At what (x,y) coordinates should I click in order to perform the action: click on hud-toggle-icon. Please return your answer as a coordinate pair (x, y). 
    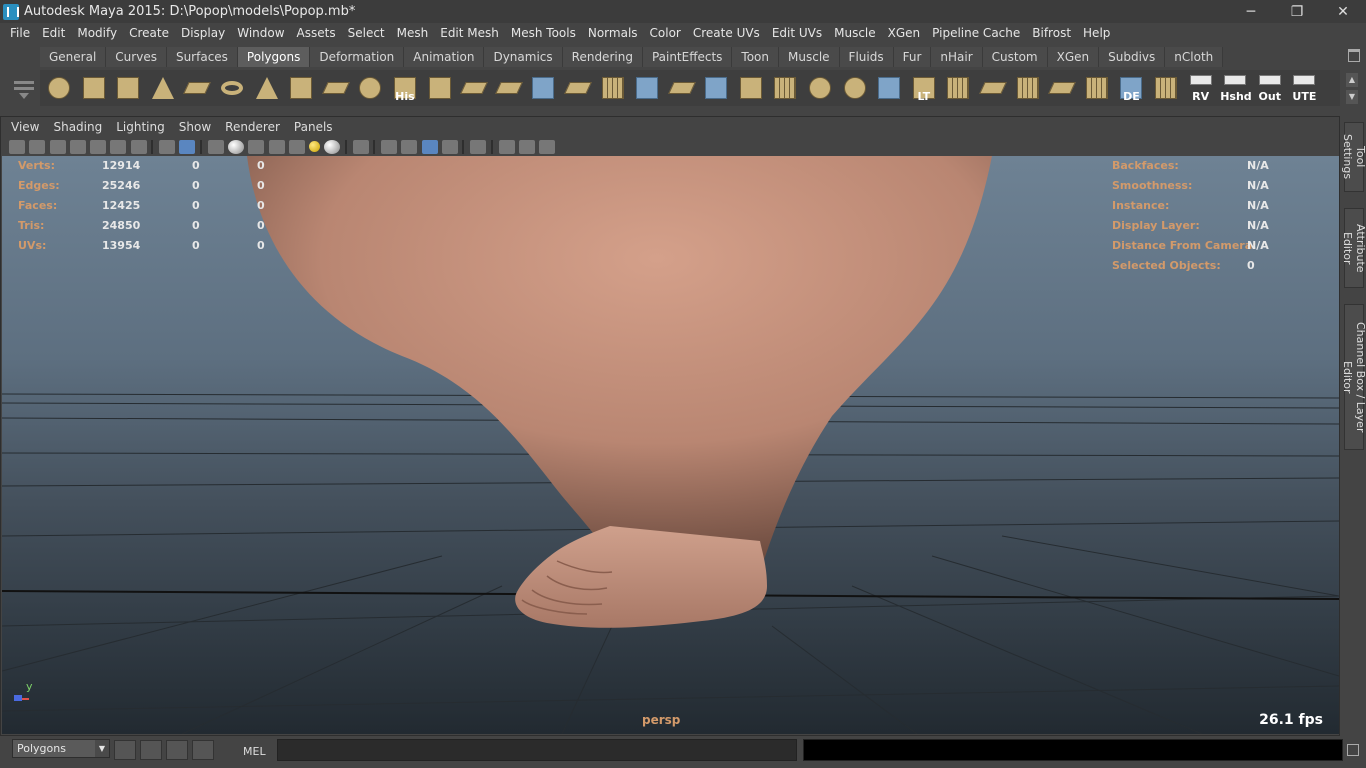
    Looking at the image, I should click on (506, 146).